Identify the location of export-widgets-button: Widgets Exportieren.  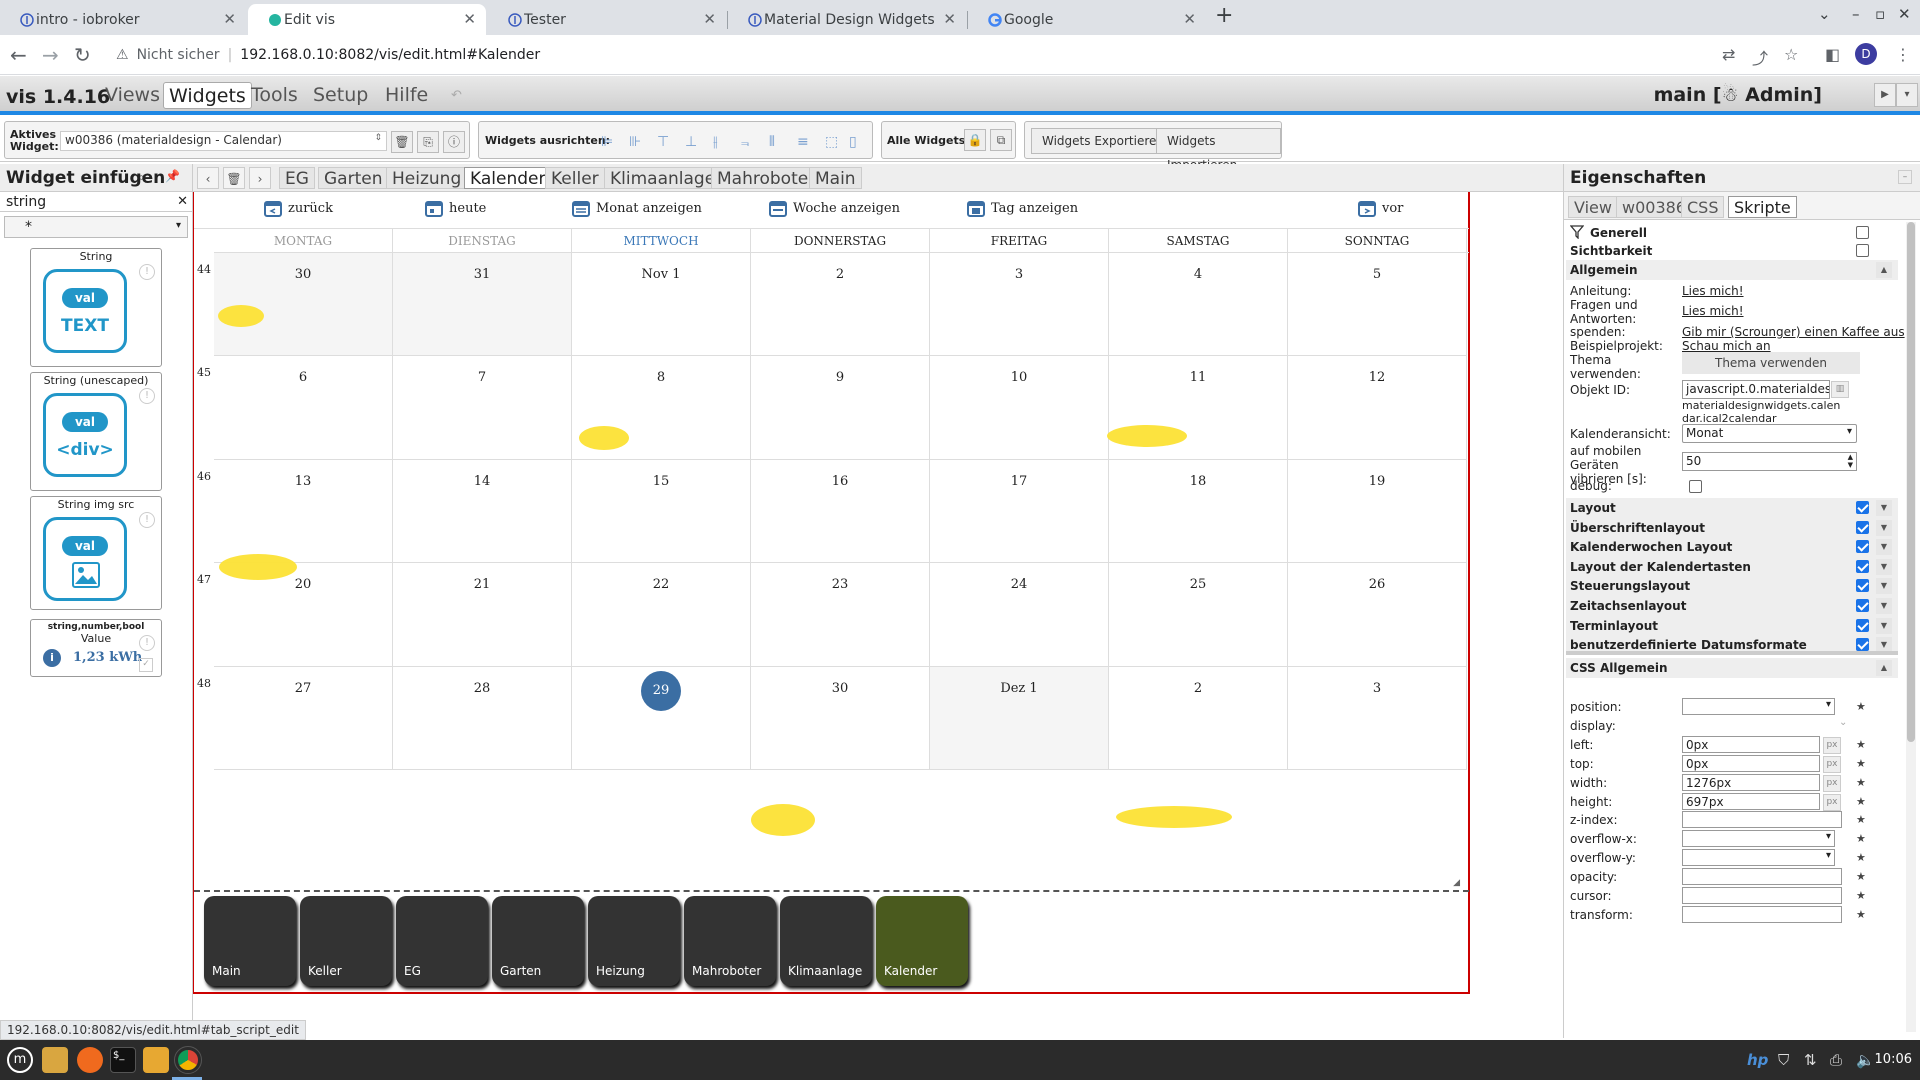
(1103, 141).